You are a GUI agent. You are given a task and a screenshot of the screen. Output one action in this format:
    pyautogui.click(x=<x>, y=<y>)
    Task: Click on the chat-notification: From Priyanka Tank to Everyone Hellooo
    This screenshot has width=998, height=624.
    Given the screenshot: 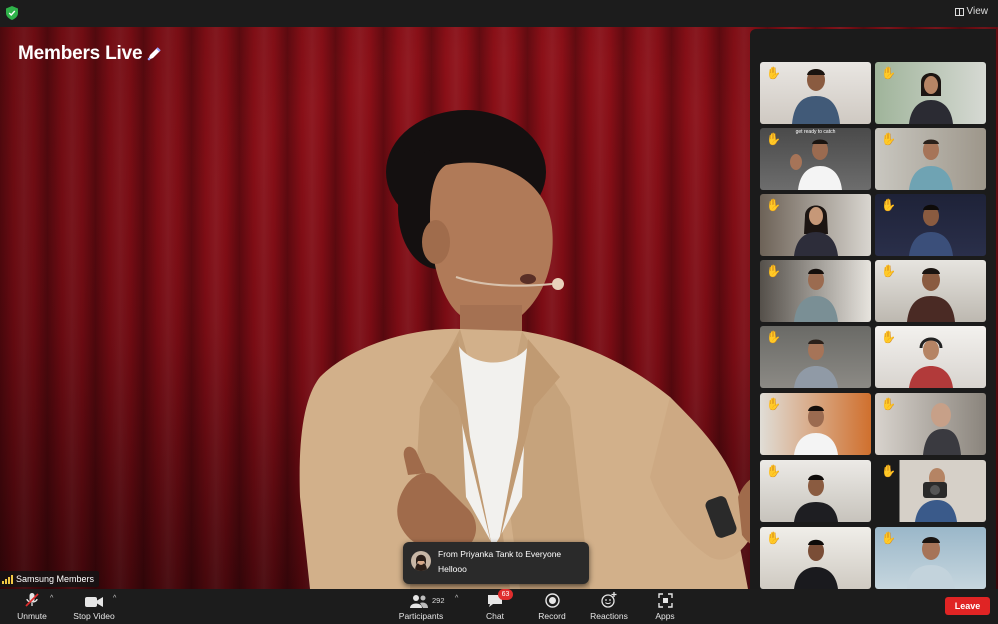 What is the action you would take?
    pyautogui.click(x=496, y=563)
    